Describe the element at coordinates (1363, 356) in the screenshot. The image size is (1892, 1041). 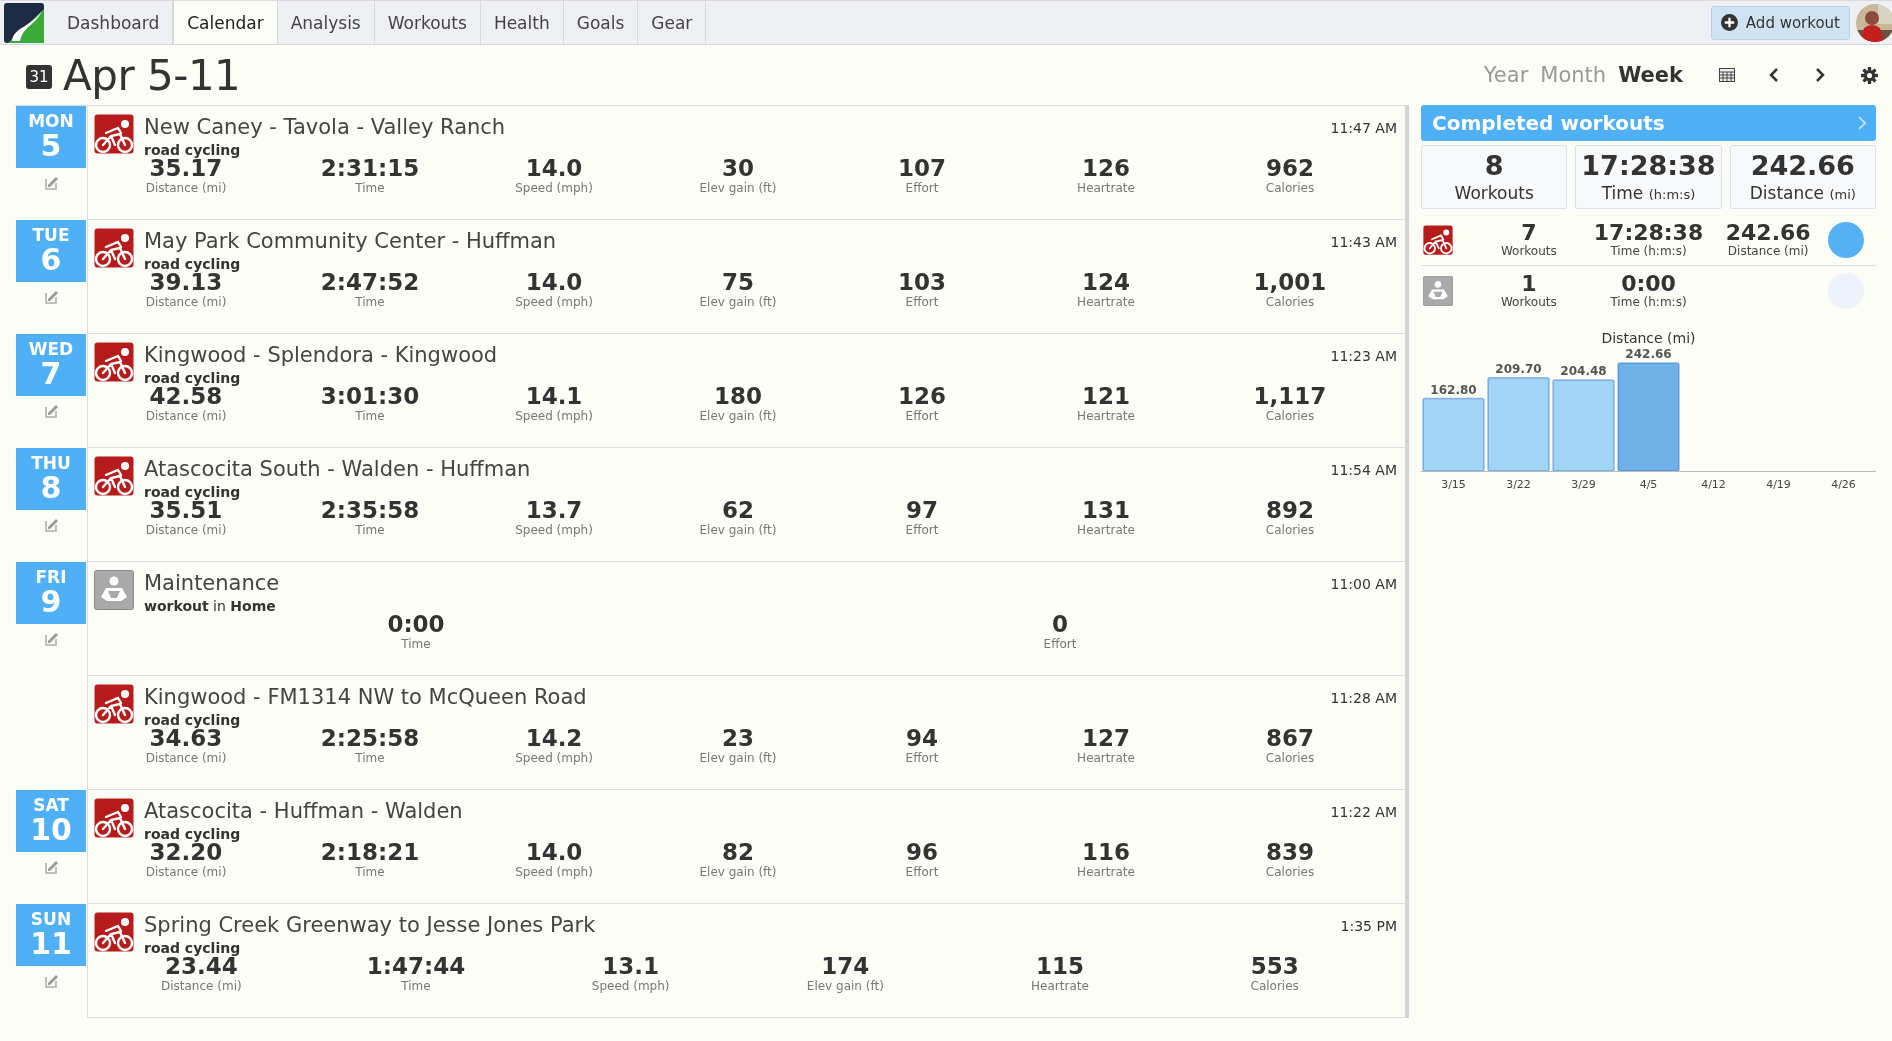
I see `workout-time: 11:23 AM` at that location.